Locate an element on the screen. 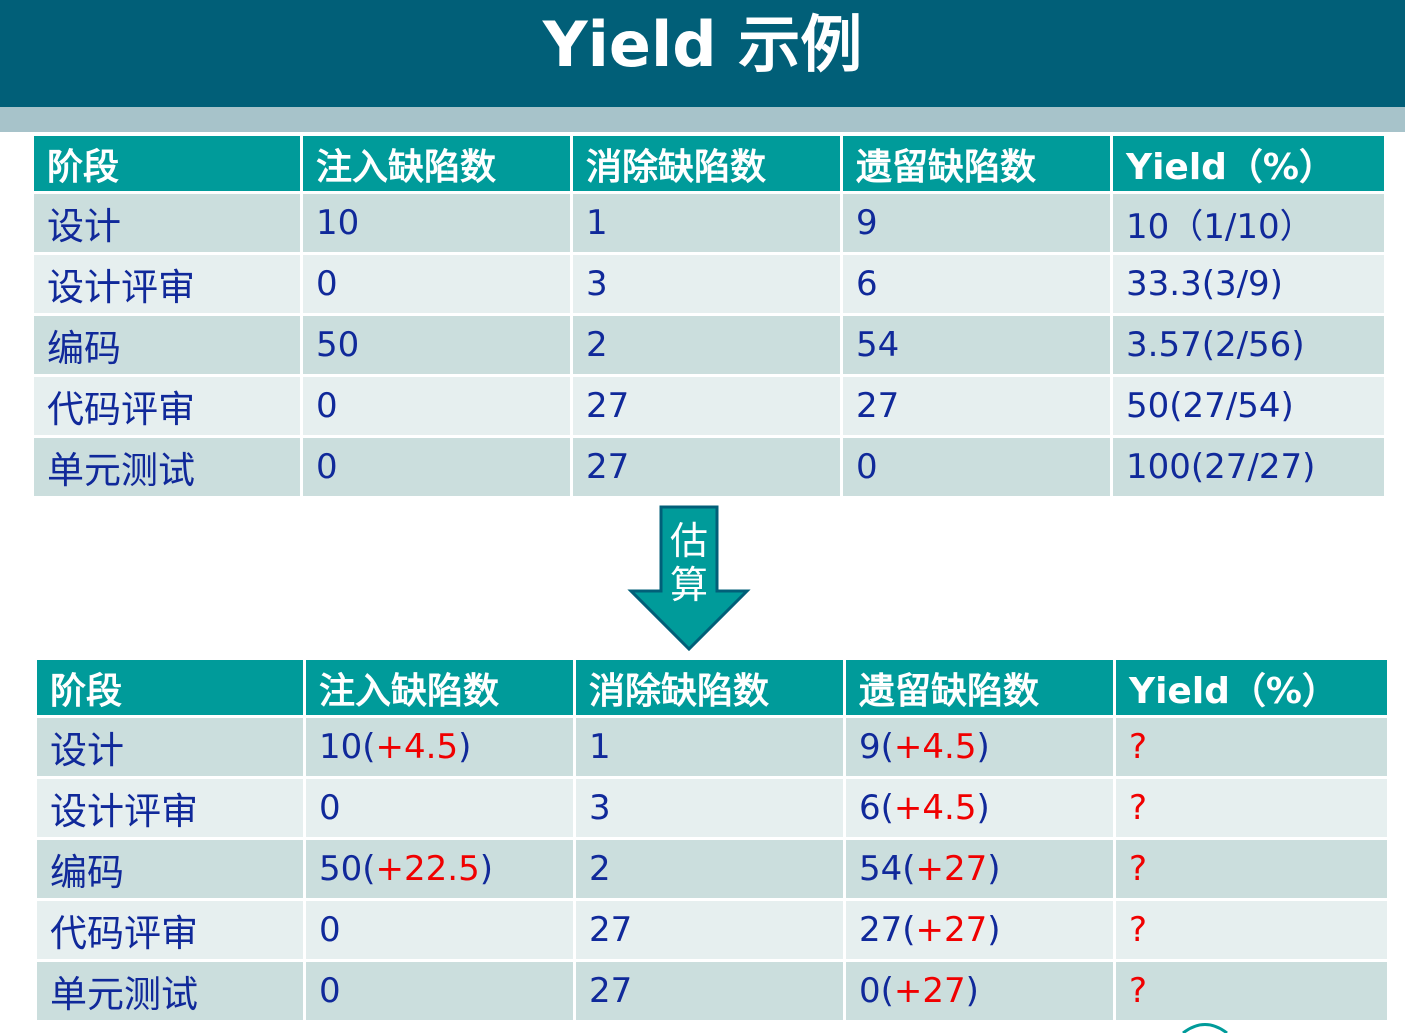 The width and height of the screenshot is (1405, 1033). cell-text: 6( is located at coordinates (876, 808).